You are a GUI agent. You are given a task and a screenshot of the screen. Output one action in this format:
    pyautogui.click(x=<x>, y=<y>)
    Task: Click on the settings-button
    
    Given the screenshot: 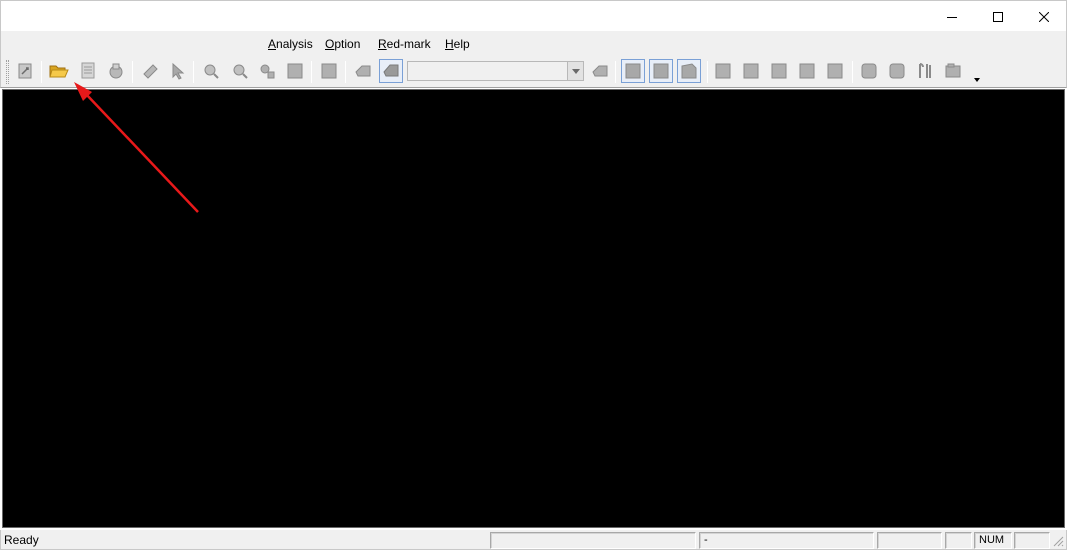 What is the action you would take?
    pyautogui.click(x=953, y=71)
    